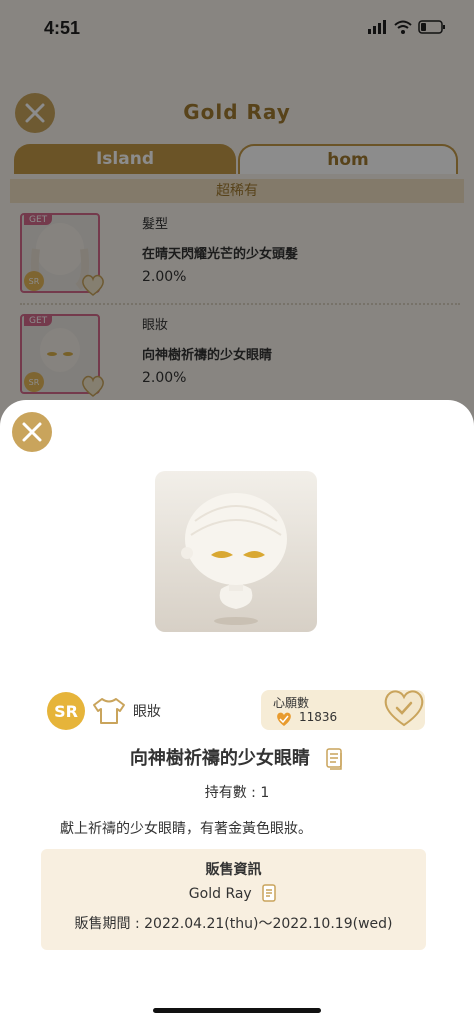 The width and height of the screenshot is (474, 1024). I want to click on sale-name: Gold Ray, so click(233, 894).